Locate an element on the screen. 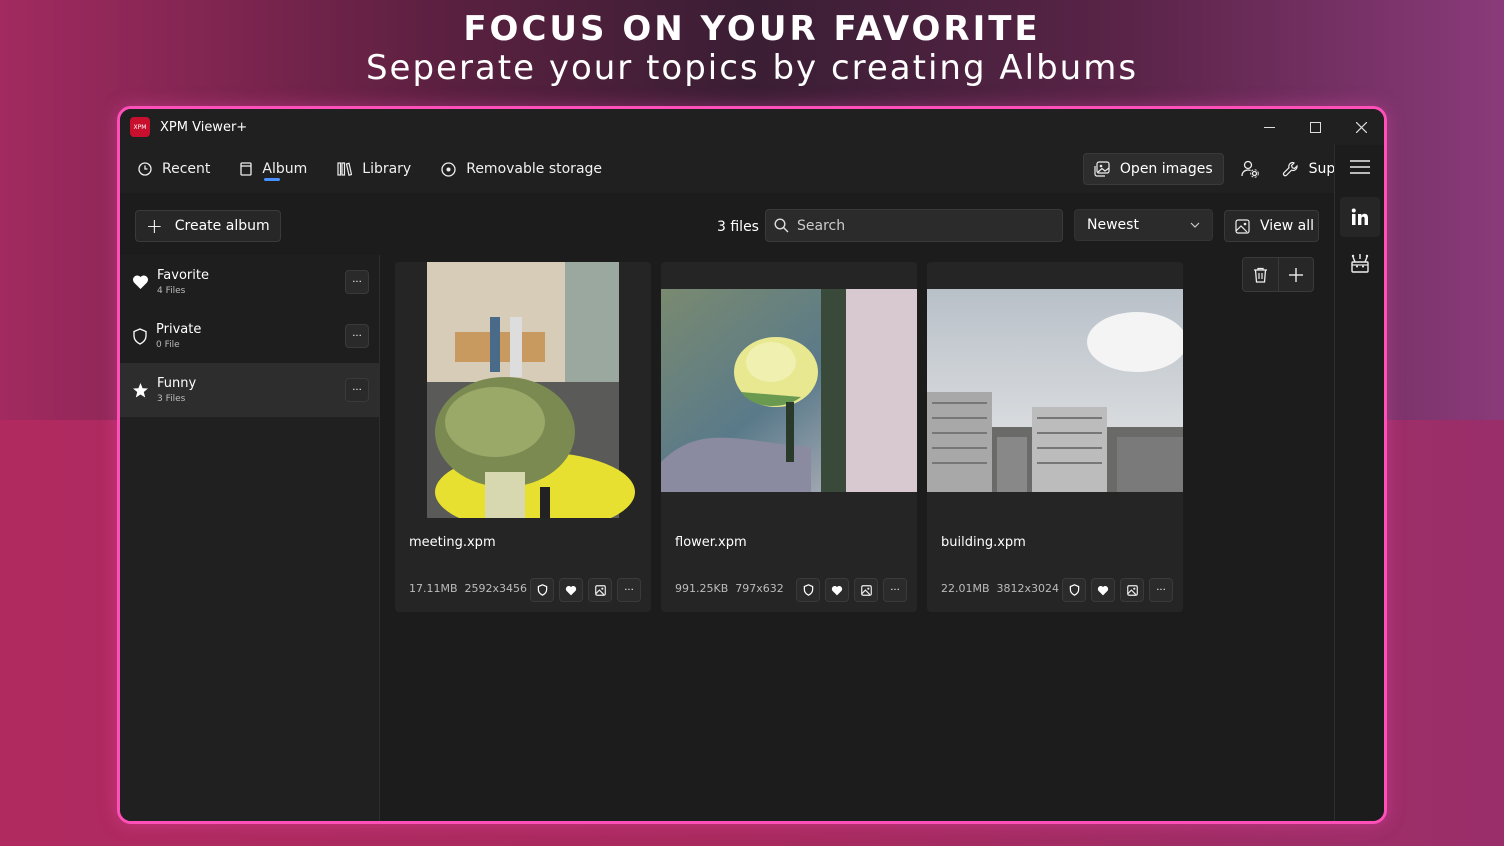 The width and height of the screenshot is (1504, 846). right-rail is located at coordinates (1359, 483).